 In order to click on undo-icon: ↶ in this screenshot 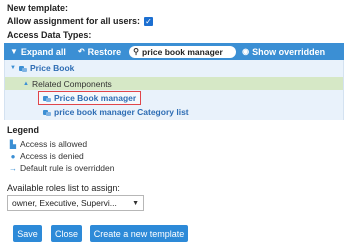, I will do `click(81, 51)`.